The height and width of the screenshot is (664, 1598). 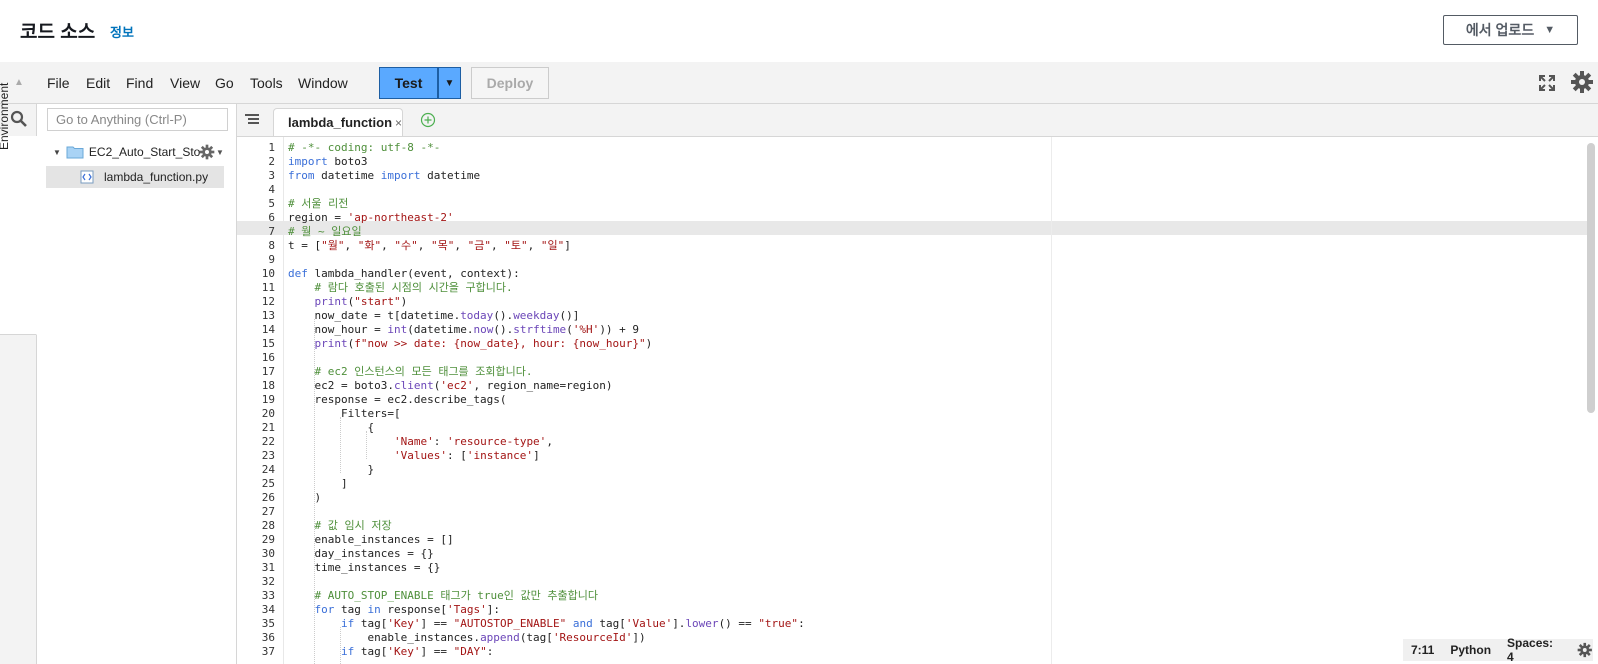 What do you see at coordinates (252, 119) in the screenshot?
I see `tab-list-icon` at bounding box center [252, 119].